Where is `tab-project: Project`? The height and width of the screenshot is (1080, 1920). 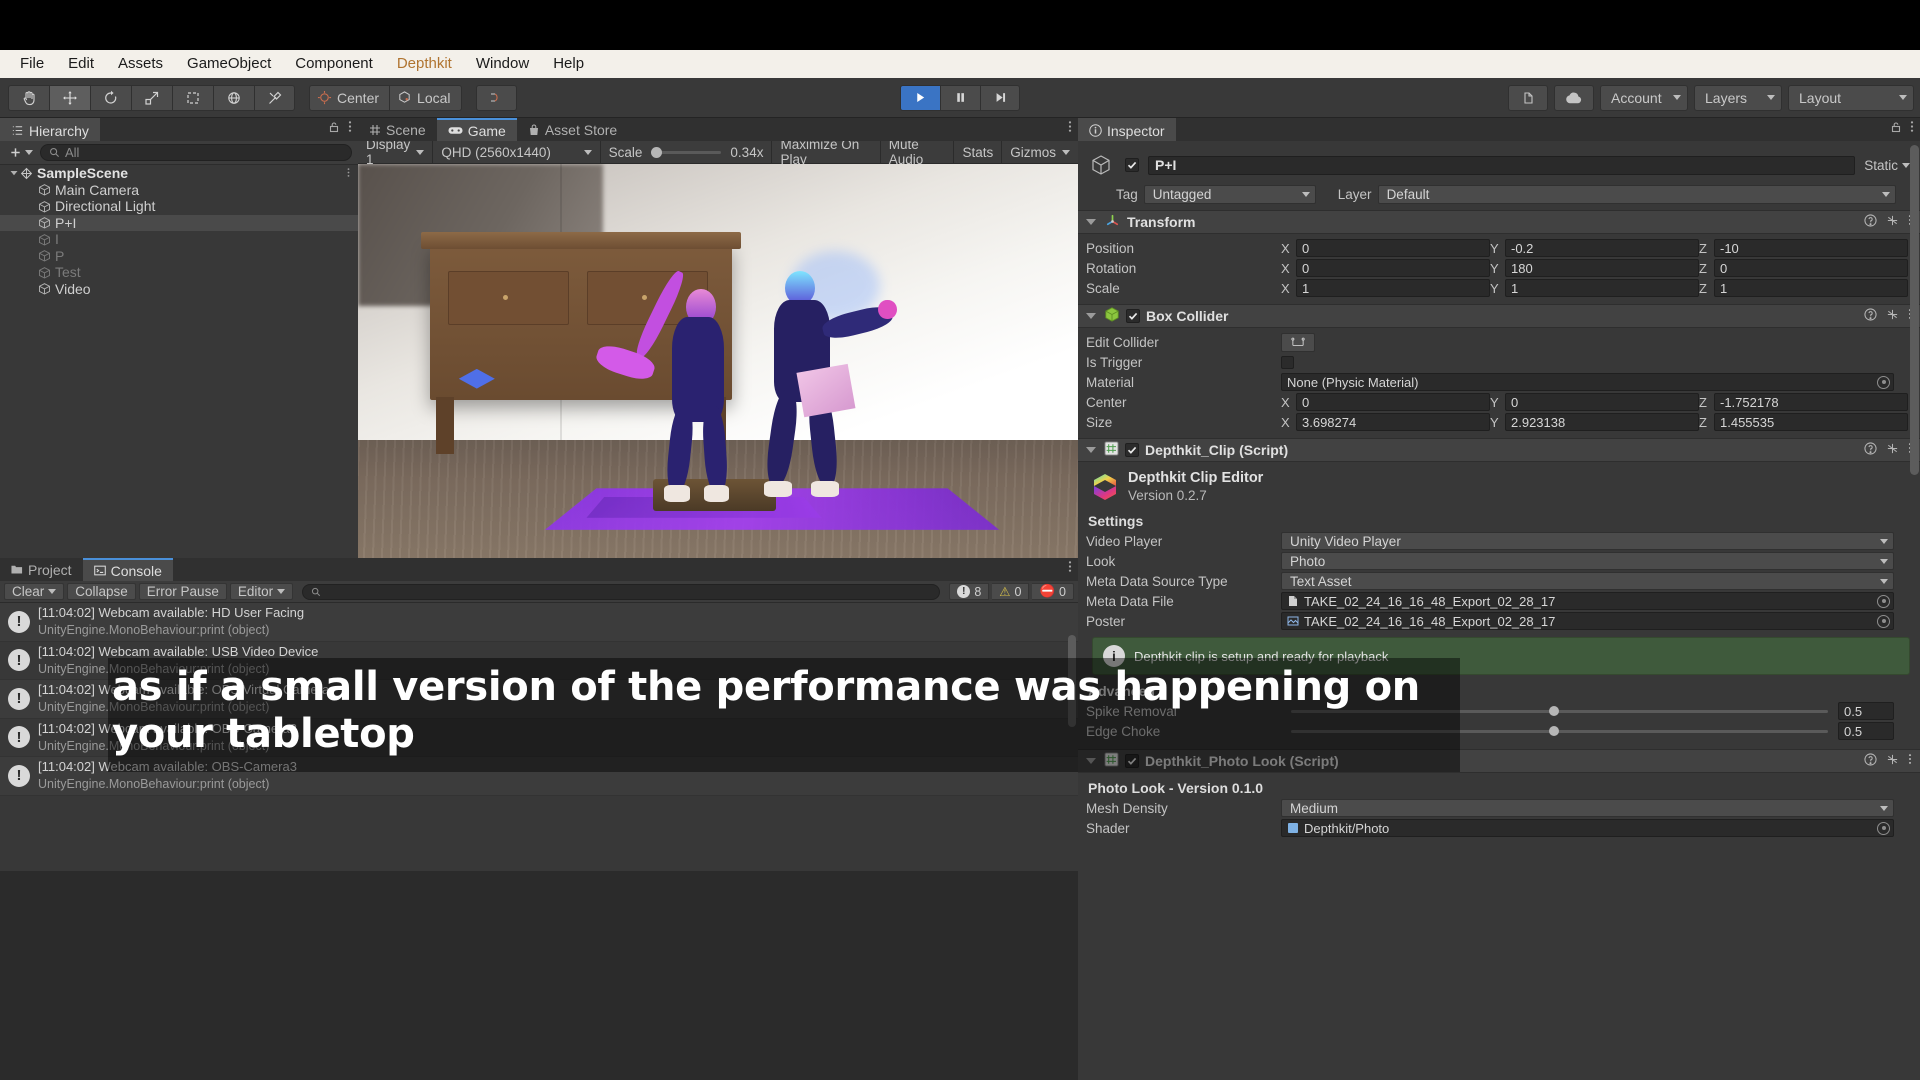 tab-project: Project is located at coordinates (41, 569).